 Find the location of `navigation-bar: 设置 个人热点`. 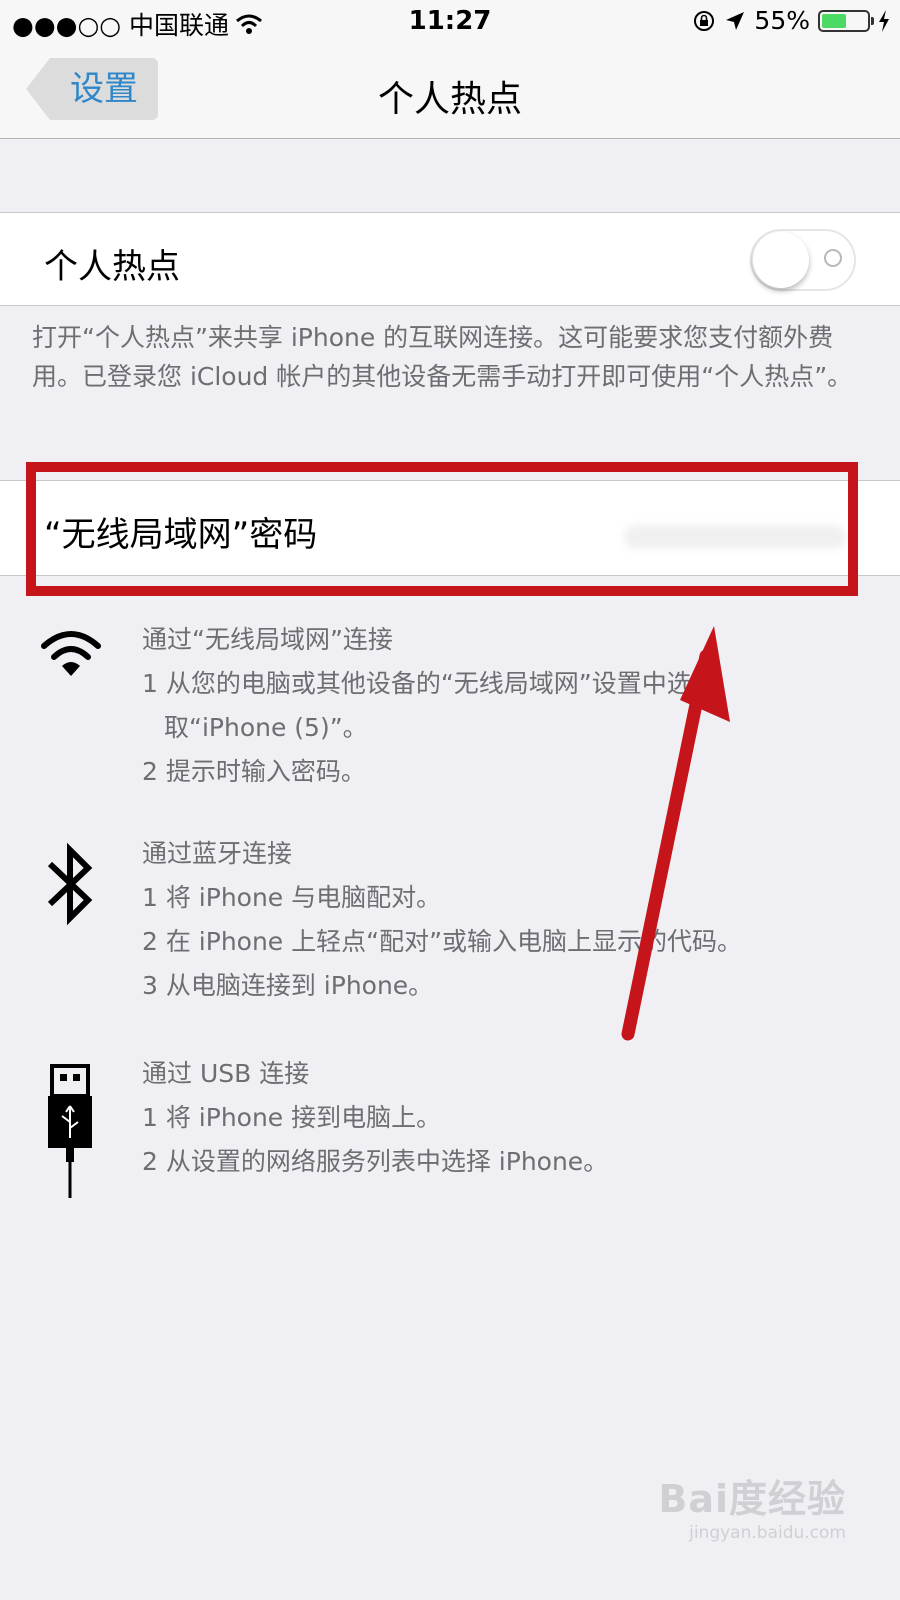

navigation-bar: 设置 个人热点 is located at coordinates (450, 92).